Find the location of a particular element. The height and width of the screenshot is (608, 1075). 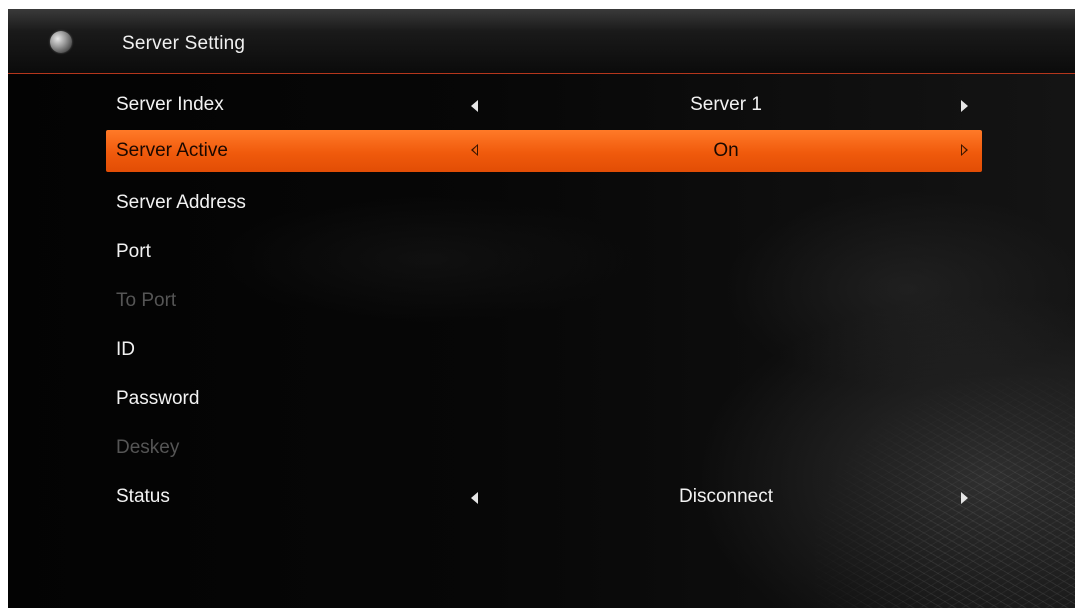

setting-label: Status is located at coordinates (143, 496).